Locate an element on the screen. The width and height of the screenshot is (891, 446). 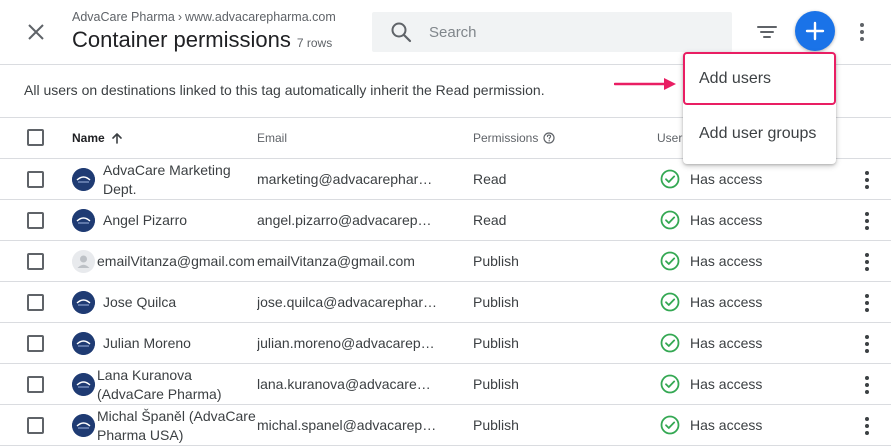
column-header-email: Email is located at coordinates (272, 138).